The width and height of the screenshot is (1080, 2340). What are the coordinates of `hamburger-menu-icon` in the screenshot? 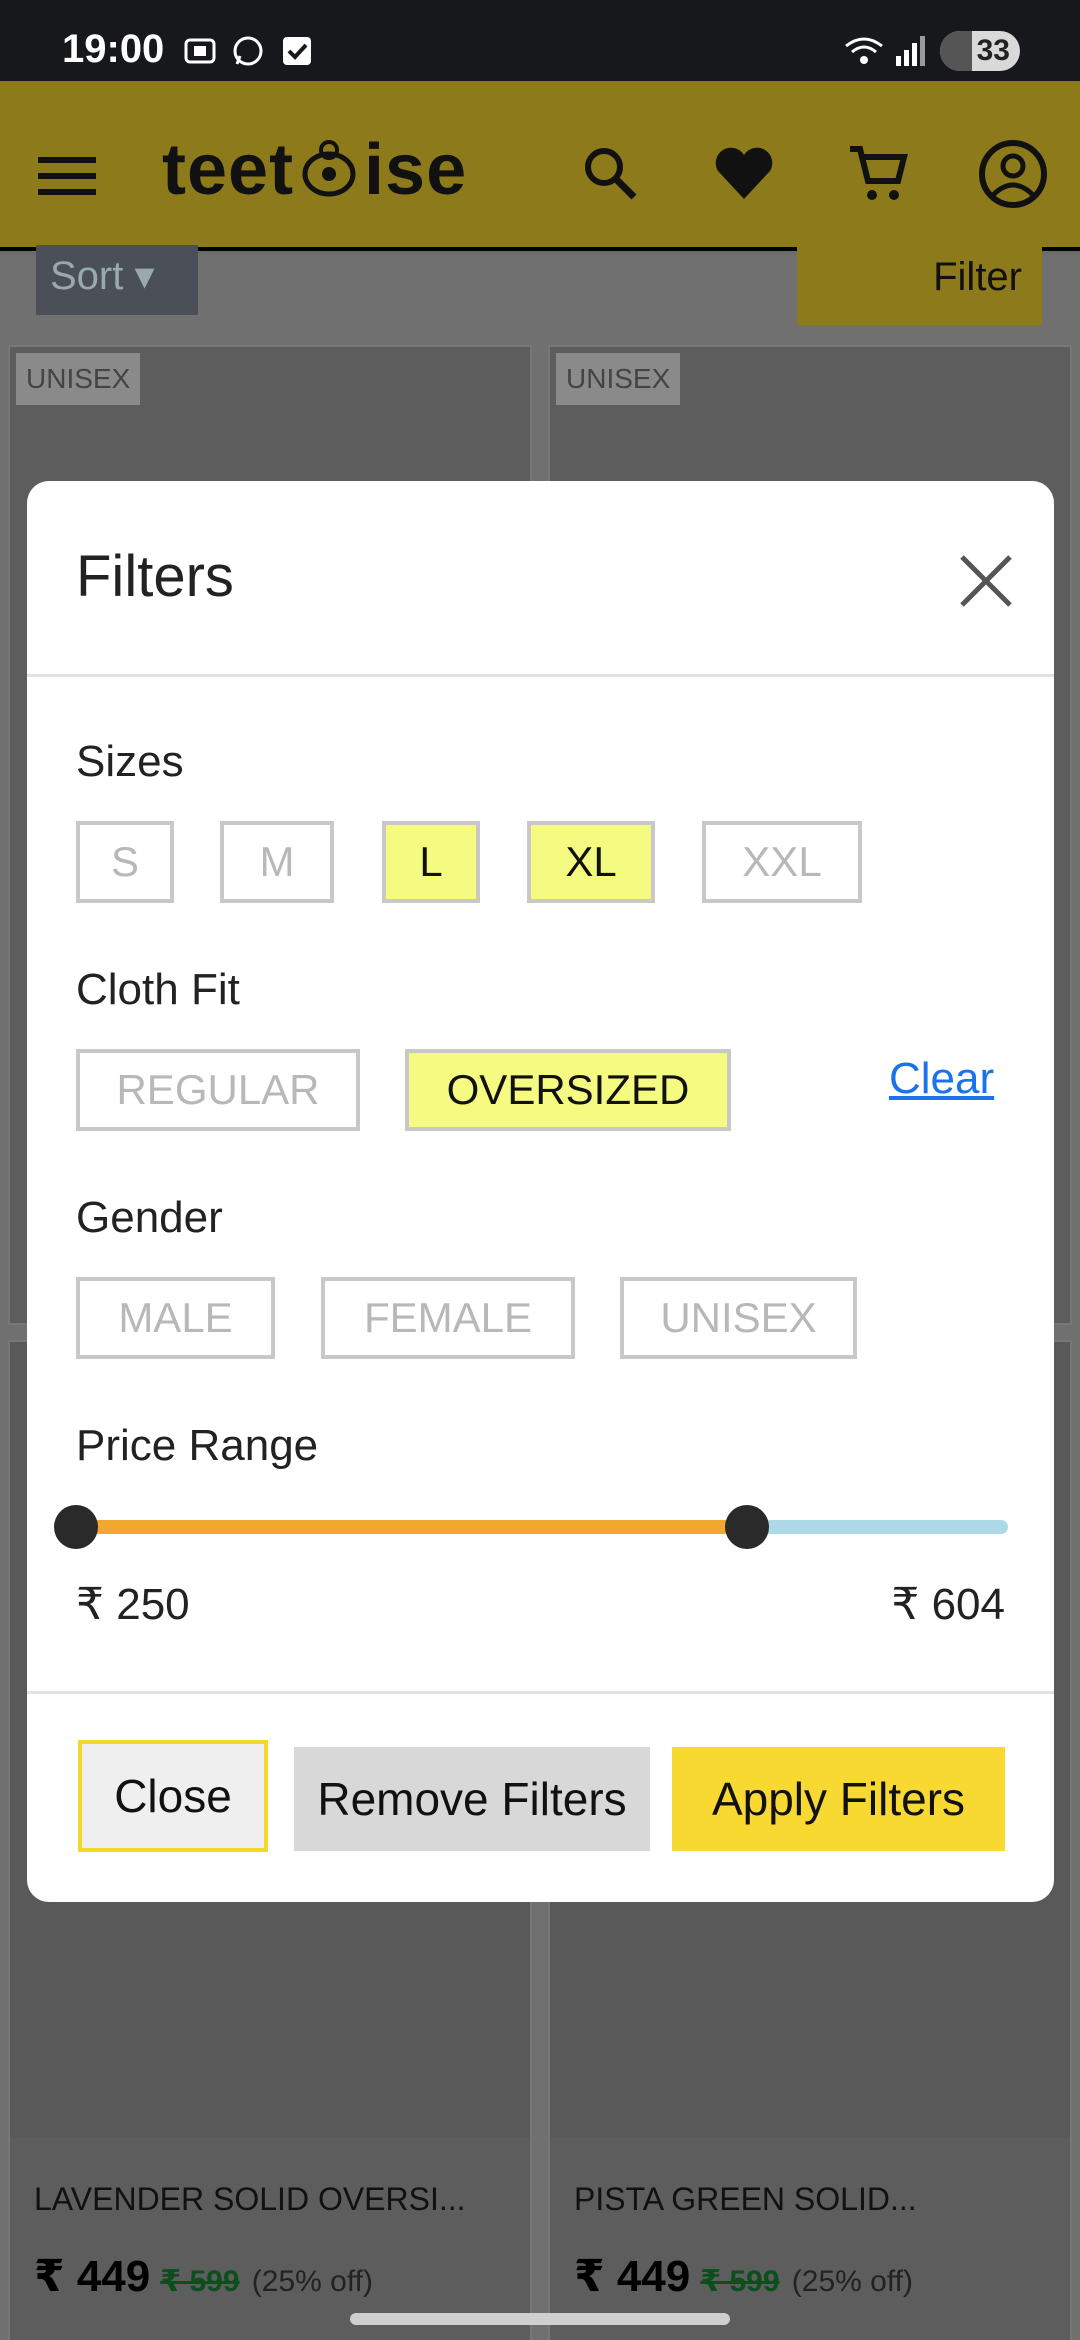 It's located at (67, 176).